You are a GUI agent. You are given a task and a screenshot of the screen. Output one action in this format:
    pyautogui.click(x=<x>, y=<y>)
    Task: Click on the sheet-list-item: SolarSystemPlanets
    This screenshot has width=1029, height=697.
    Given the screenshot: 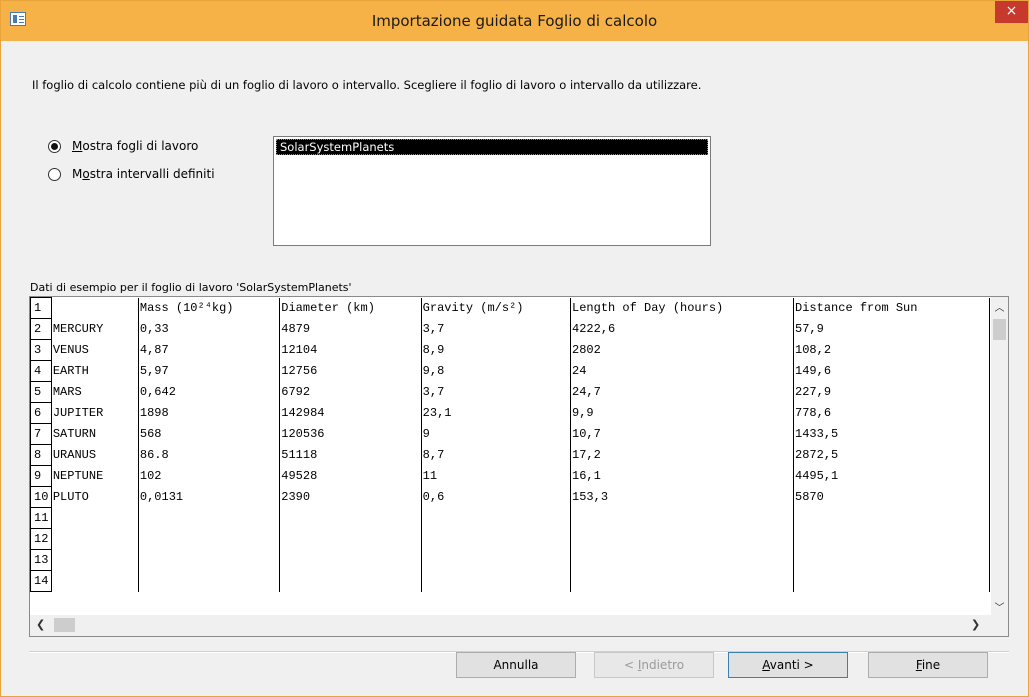 What is the action you would take?
    pyautogui.click(x=492, y=147)
    